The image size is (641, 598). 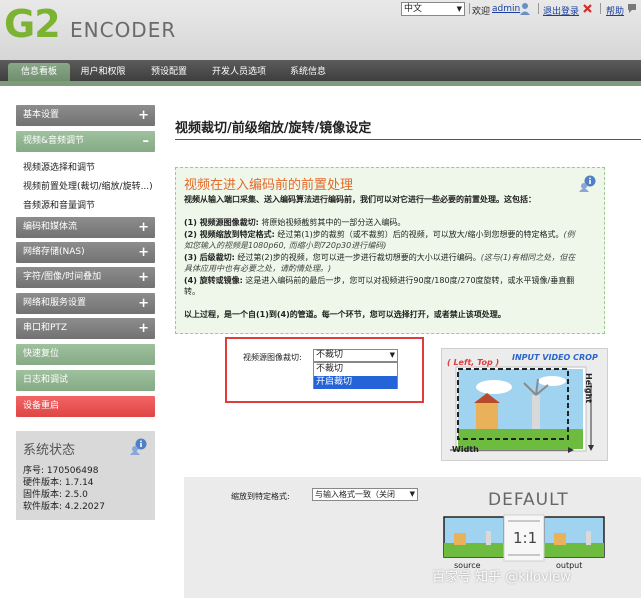 I want to click on welcome-text: 欢迎, so click(x=481, y=12).